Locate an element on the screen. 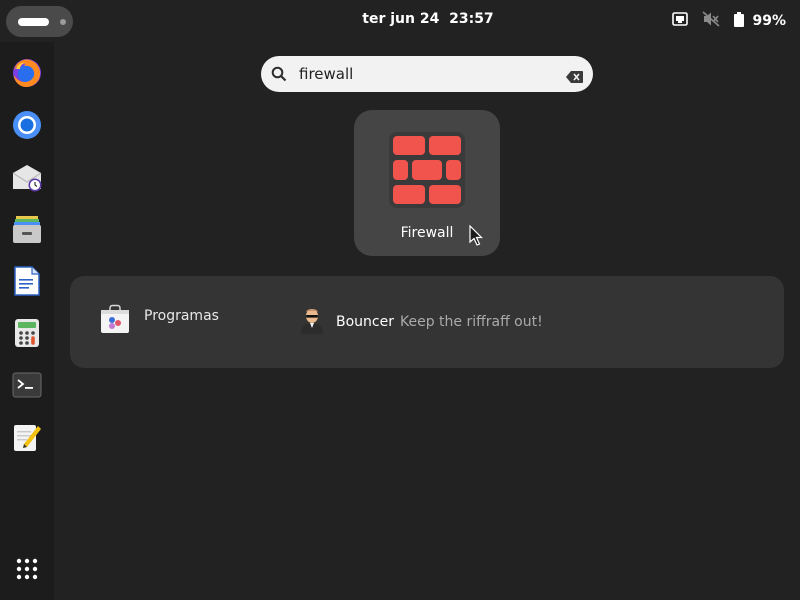  firewall-icon is located at coordinates (427, 172).